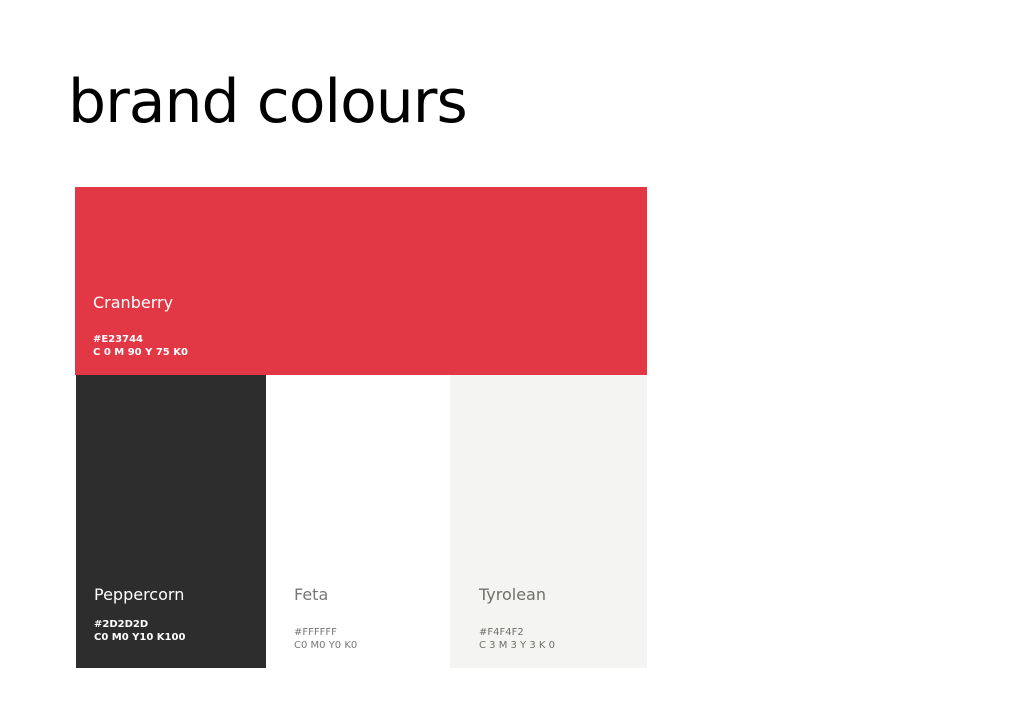 The height and width of the screenshot is (718, 1024). I want to click on swatch-cmyk: C0 M0 Y10 K100, so click(140, 637).